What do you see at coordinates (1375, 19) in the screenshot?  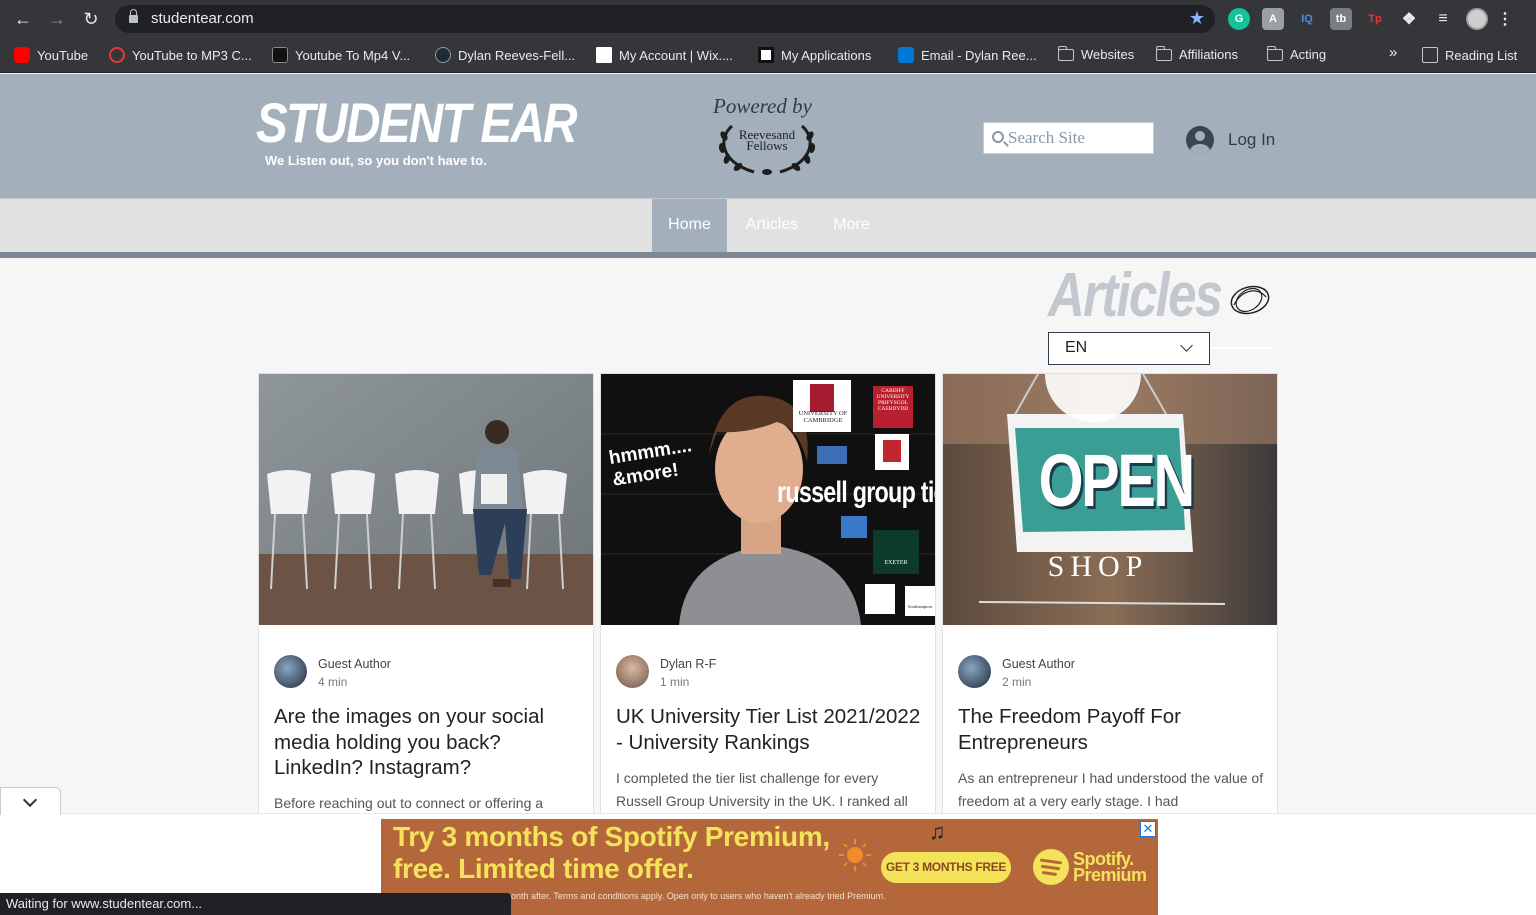 I see `tp-extension-icon: Tp` at bounding box center [1375, 19].